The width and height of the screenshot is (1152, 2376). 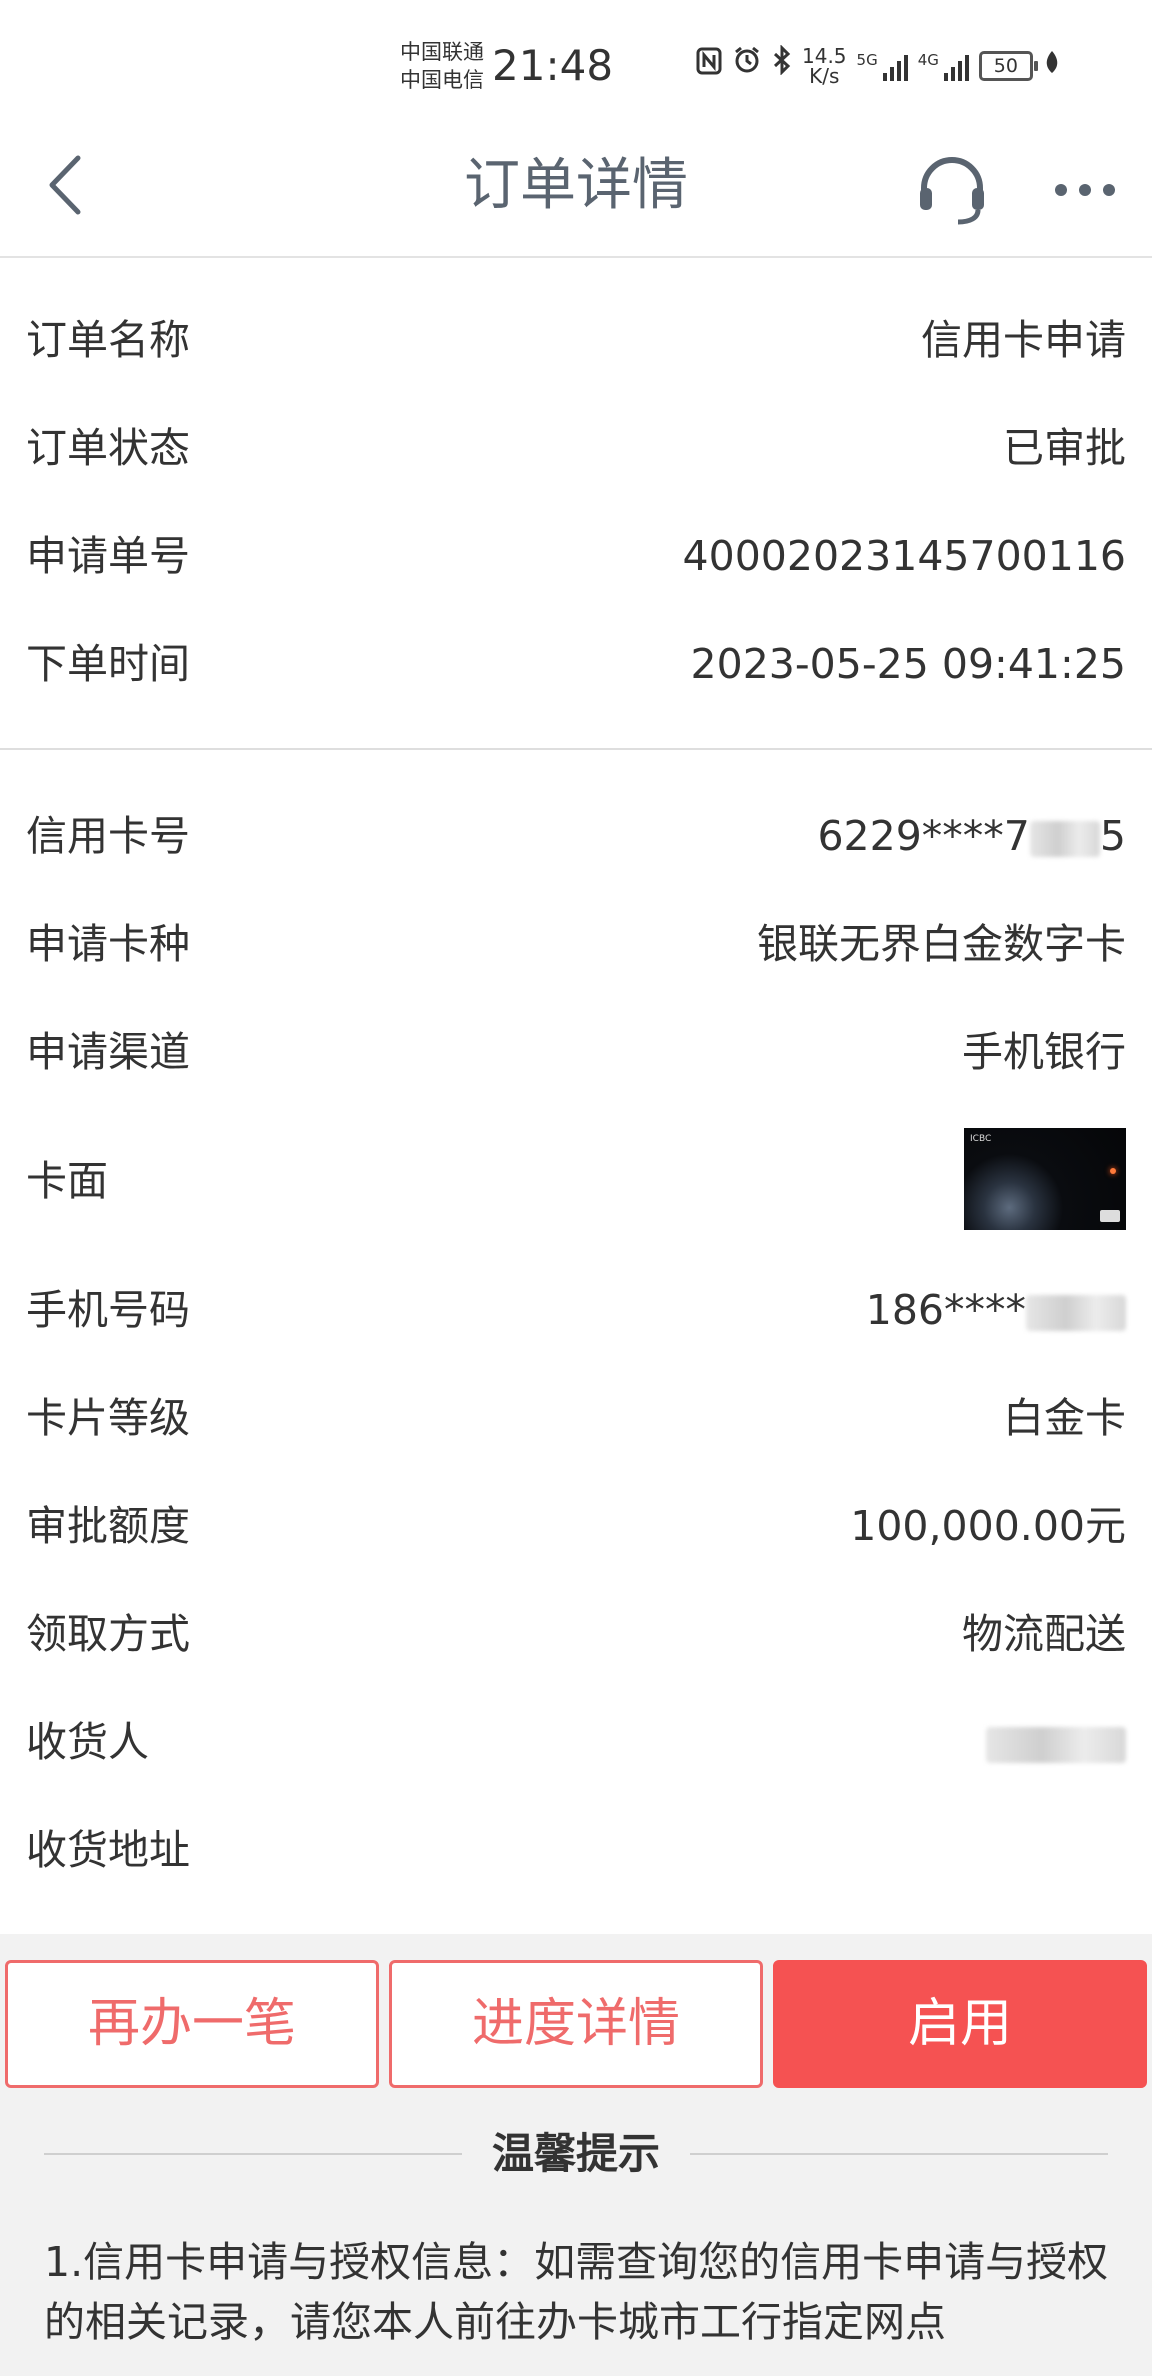 I want to click on headset-icon, so click(x=952, y=191).